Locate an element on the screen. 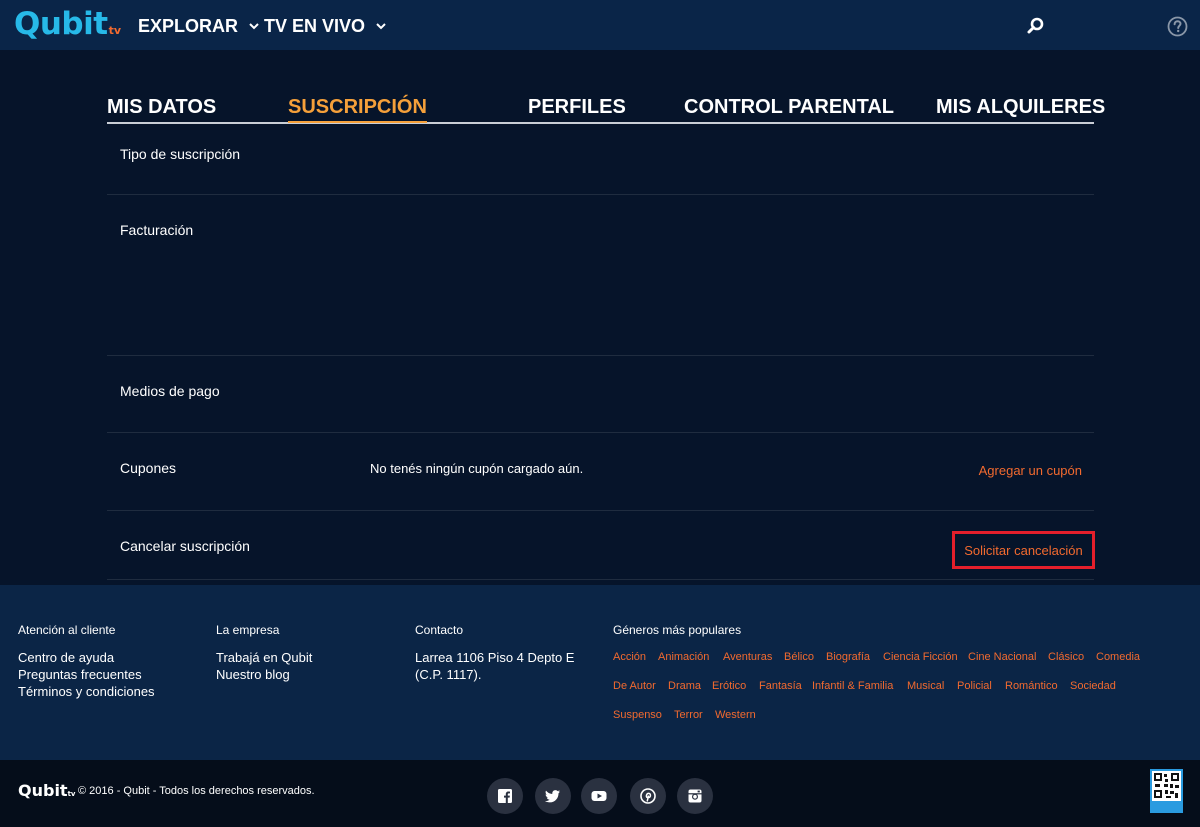  genre-link: Western is located at coordinates (735, 715).